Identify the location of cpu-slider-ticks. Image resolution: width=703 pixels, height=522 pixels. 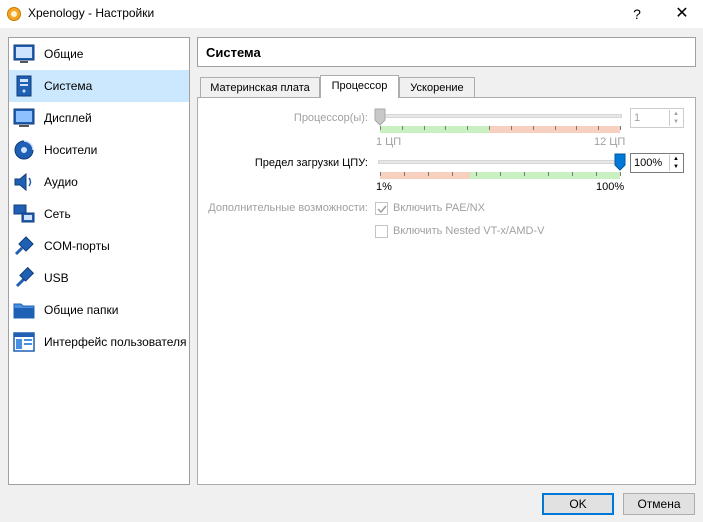
(500, 129).